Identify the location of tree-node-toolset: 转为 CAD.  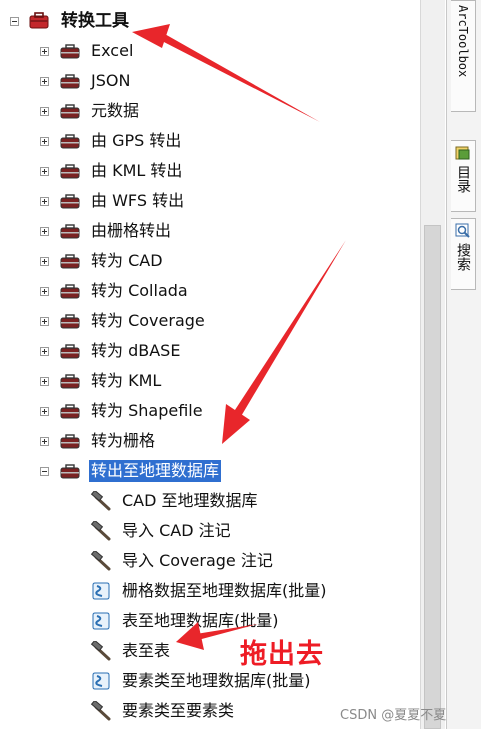
(102, 261).